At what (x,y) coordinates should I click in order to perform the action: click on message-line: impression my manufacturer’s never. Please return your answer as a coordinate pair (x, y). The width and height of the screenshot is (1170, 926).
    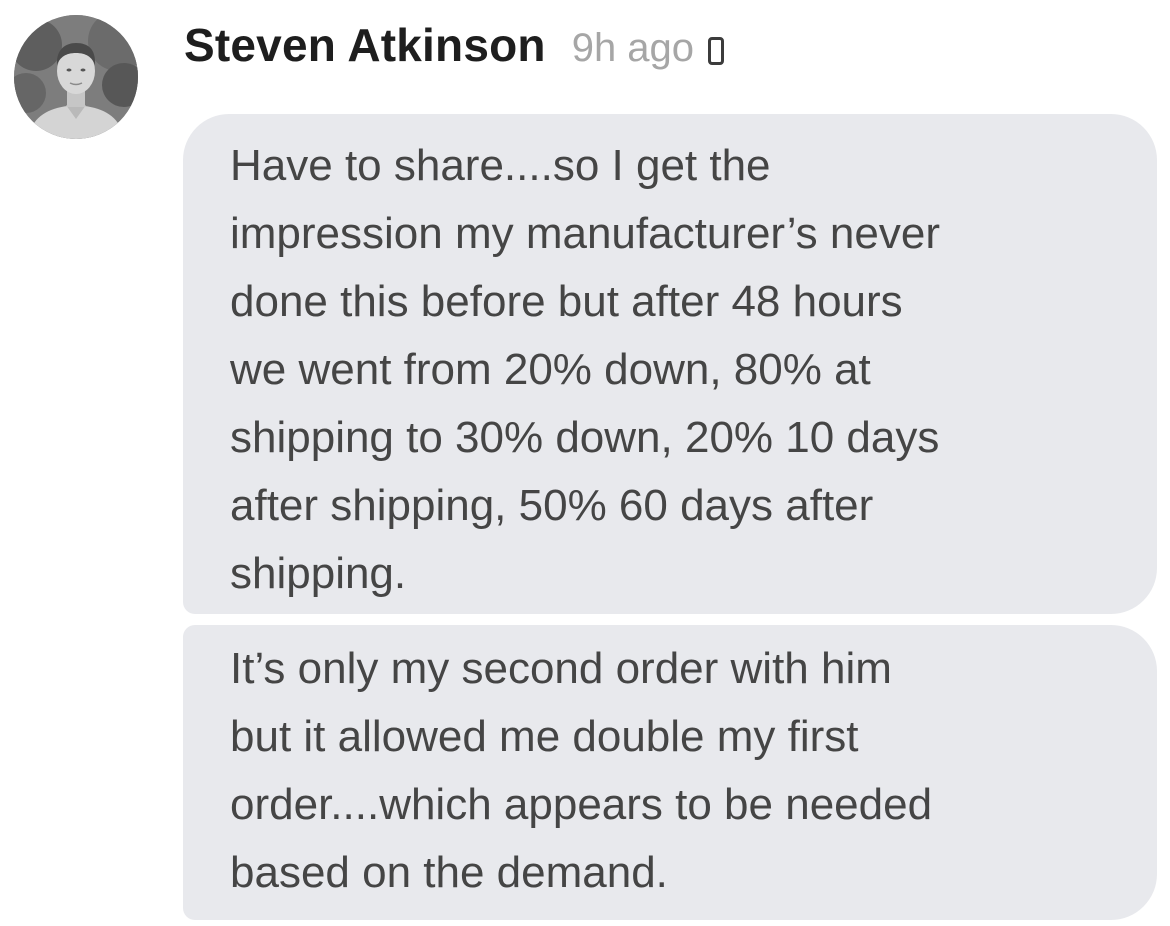
    Looking at the image, I should click on (585, 233).